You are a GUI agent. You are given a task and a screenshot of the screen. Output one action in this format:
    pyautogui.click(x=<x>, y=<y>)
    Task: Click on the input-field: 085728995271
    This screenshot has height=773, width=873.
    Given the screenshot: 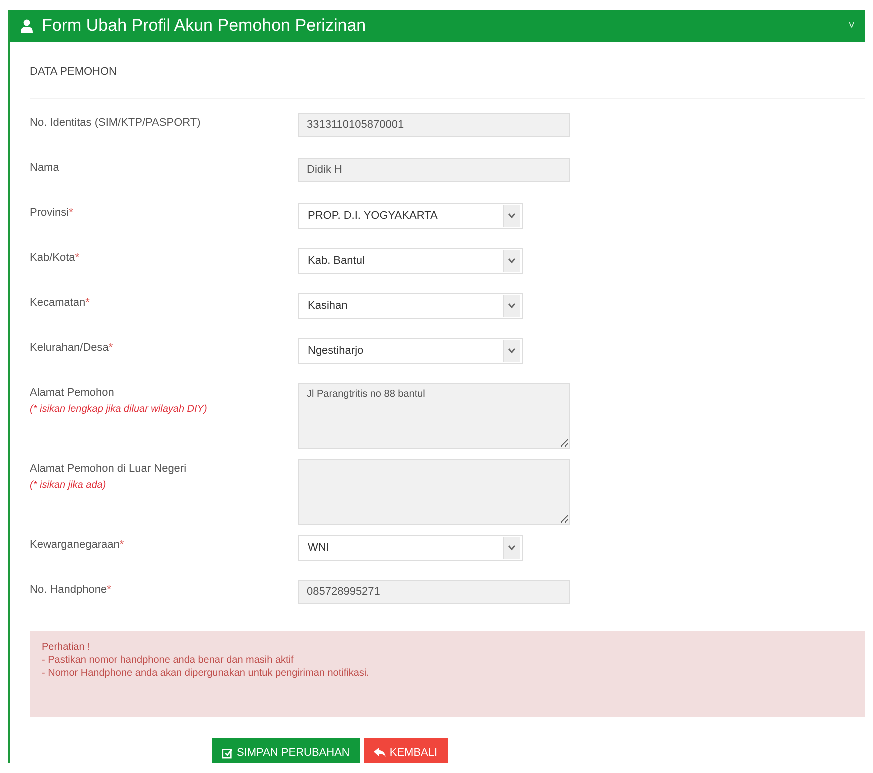 What is the action you would take?
    pyautogui.click(x=434, y=592)
    